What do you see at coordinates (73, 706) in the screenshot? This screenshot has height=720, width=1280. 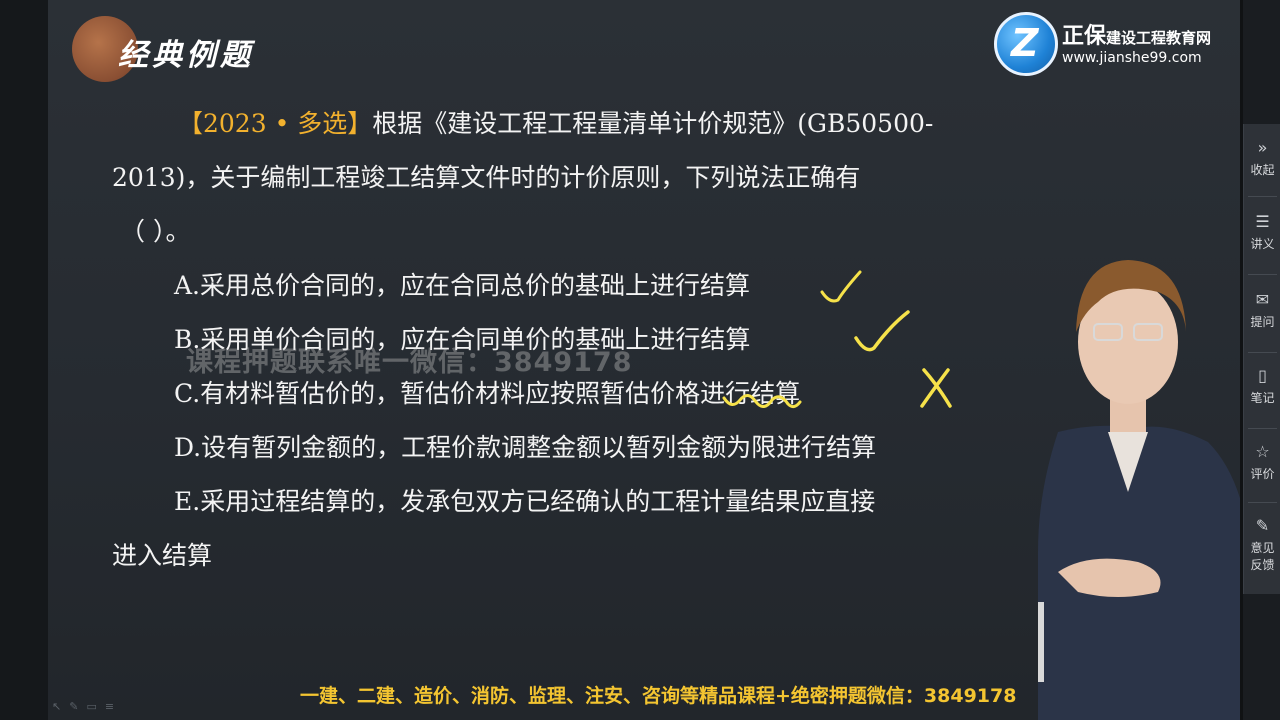 I see `pen-icon: ✎` at bounding box center [73, 706].